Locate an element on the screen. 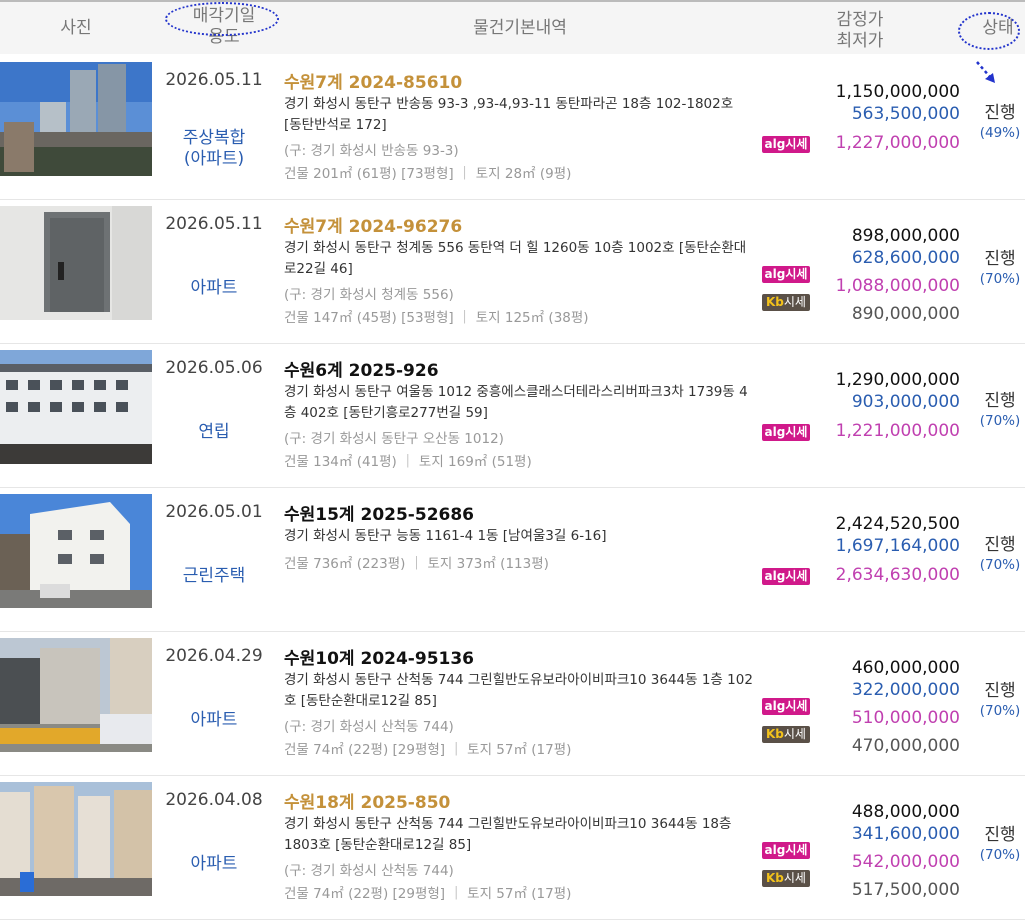  property-type: 연립 is located at coordinates (214, 432).